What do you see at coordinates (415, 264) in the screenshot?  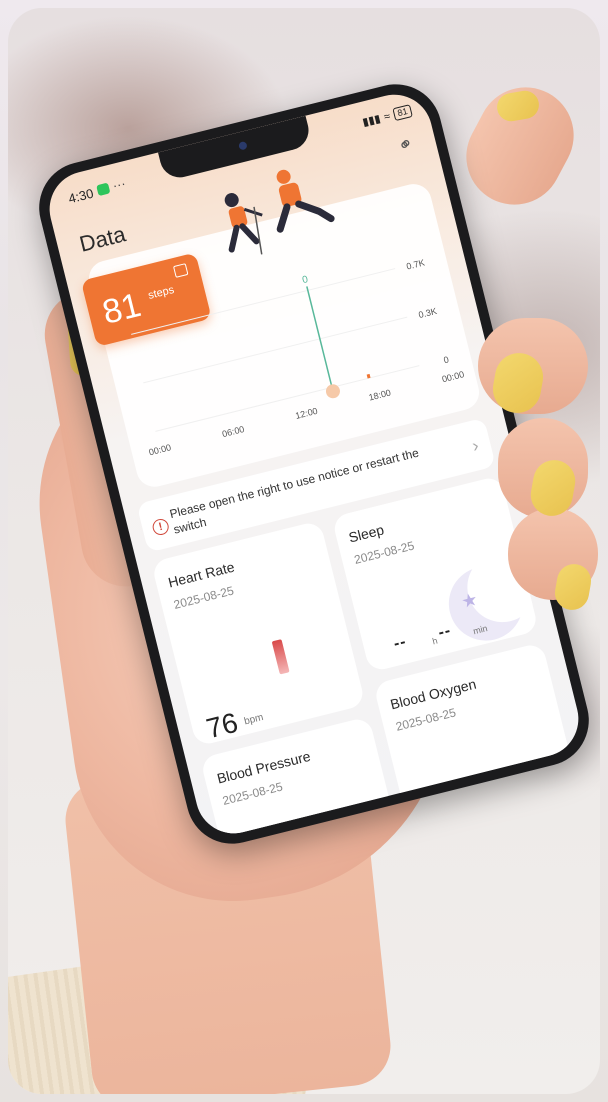 I see `y-tick-label: 0.7K` at bounding box center [415, 264].